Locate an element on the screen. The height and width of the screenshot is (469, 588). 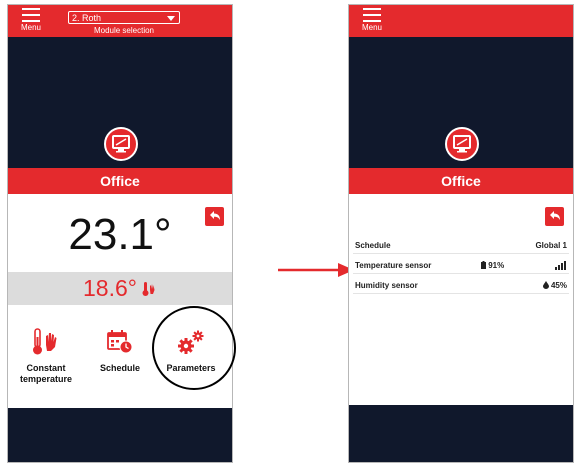
humidity-sensor-row: Humidity sensor 45% is located at coordinates (461, 286).